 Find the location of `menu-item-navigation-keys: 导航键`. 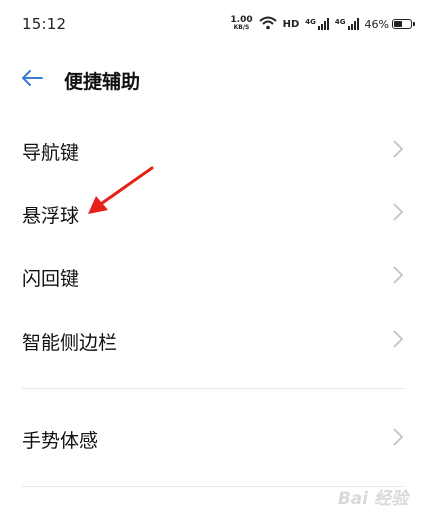

menu-item-navigation-keys: 导航键 is located at coordinates (217, 151).